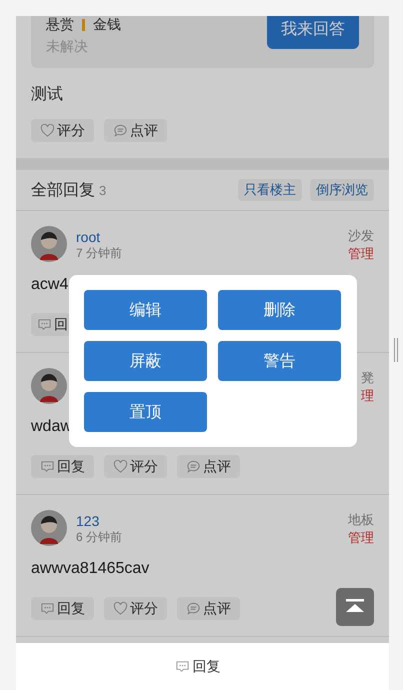  I want to click on dialog-button: 编辑, so click(145, 310).